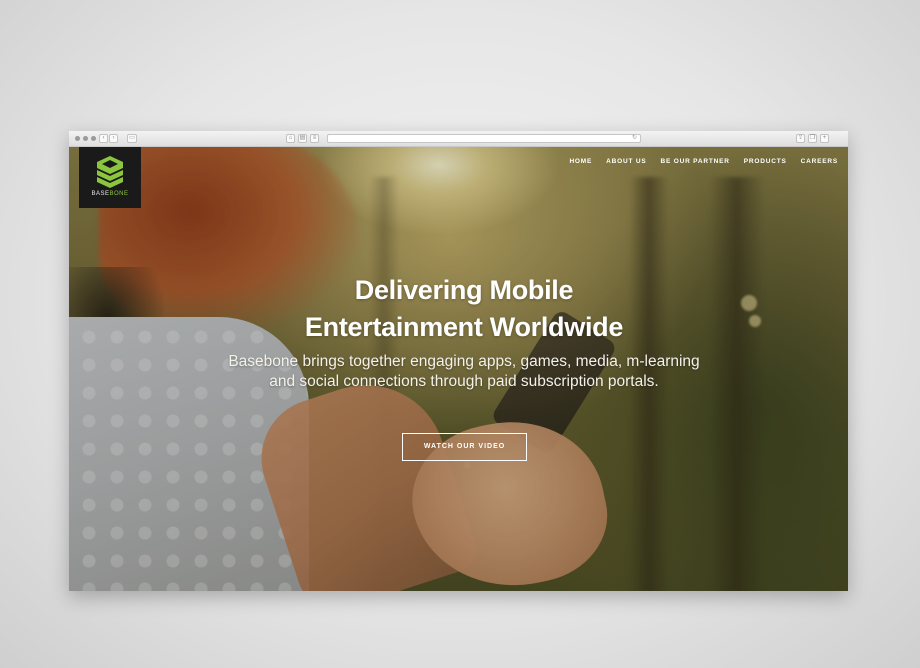 The width and height of the screenshot is (920, 668). Describe the element at coordinates (800, 138) in the screenshot. I see `share-icon: ⇪` at that location.